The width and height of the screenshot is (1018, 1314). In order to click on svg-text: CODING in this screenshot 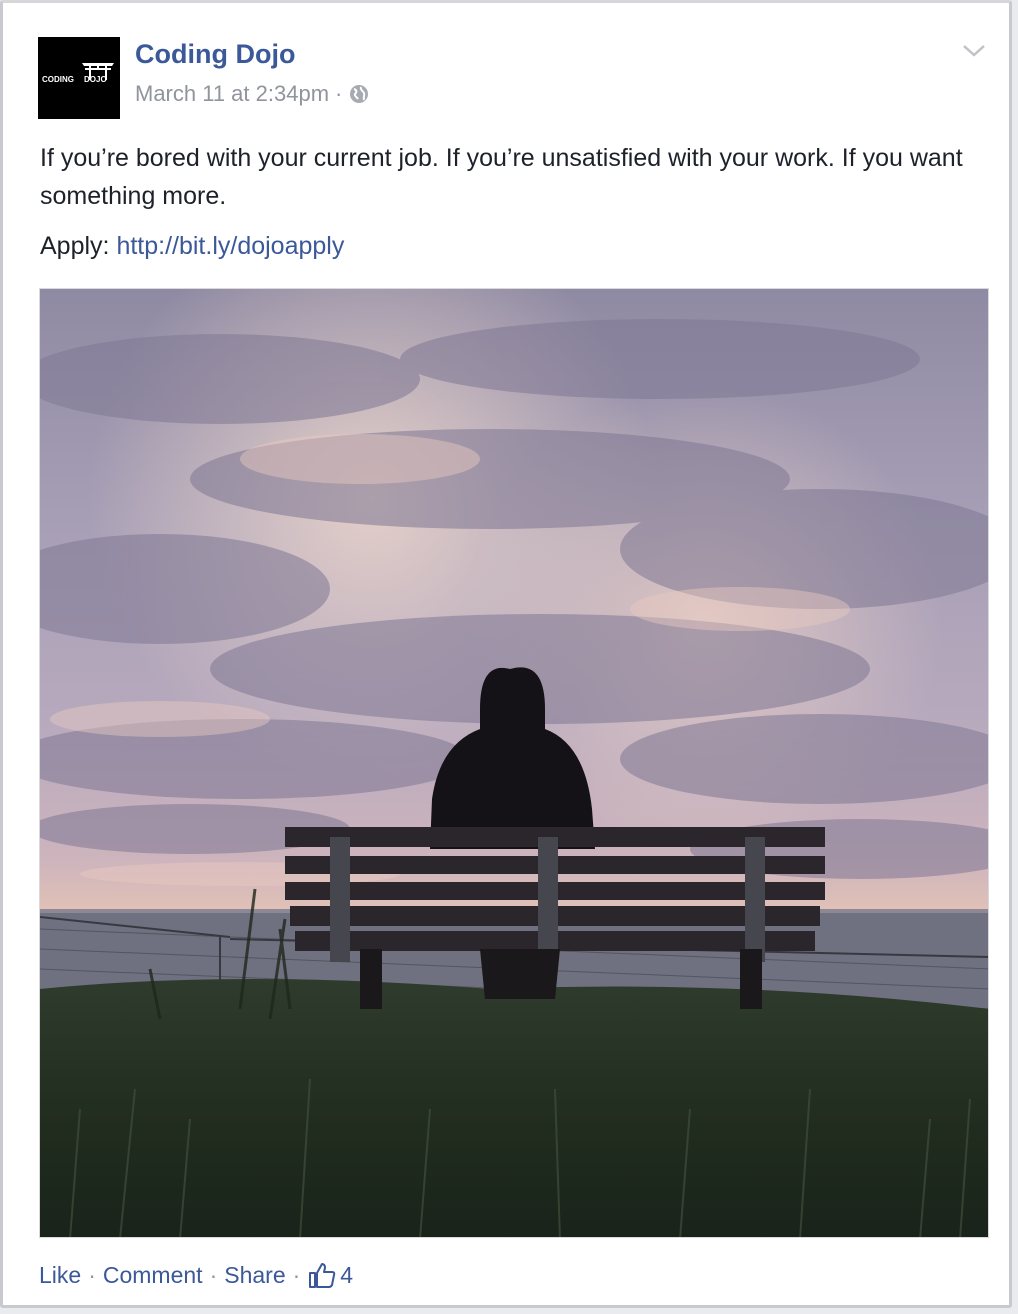, I will do `click(58, 79)`.